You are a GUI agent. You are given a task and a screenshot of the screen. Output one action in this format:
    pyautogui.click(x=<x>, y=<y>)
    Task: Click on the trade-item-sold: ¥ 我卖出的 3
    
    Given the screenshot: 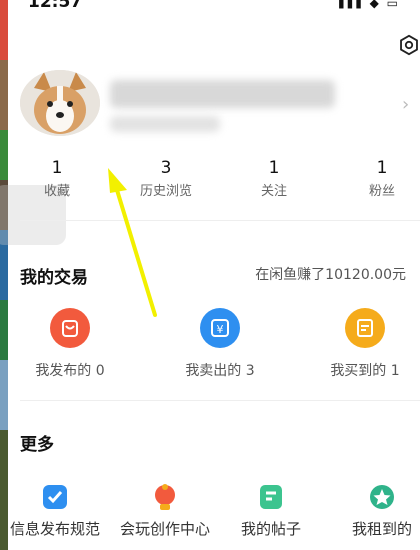 What is the action you would take?
    pyautogui.click(x=220, y=344)
    